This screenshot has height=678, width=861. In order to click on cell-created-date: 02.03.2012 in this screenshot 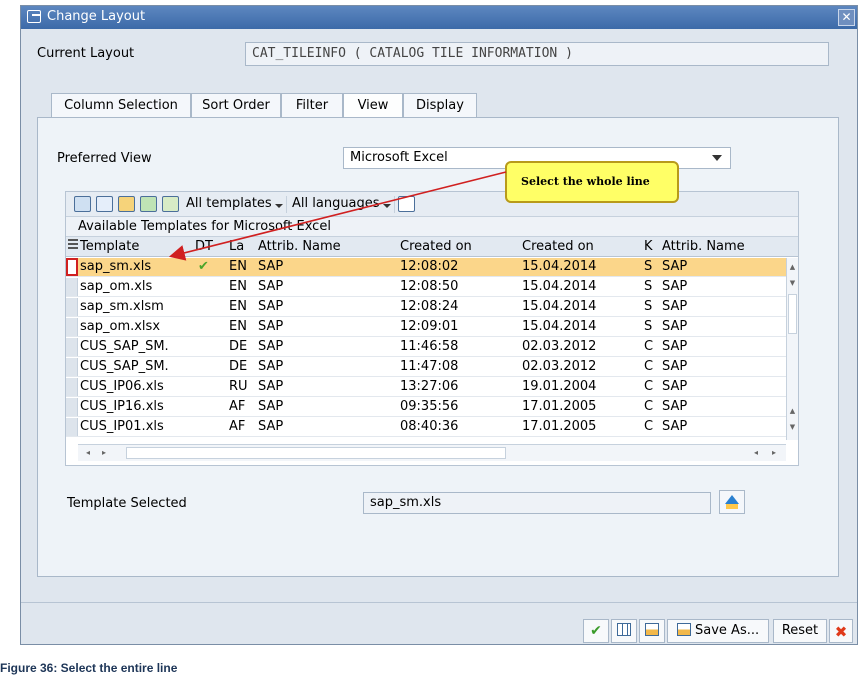, I will do `click(559, 366)`.